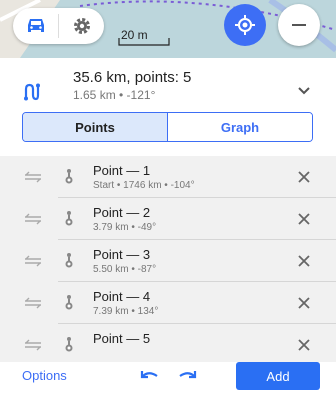 The height and width of the screenshot is (396, 336). What do you see at coordinates (122, 212) in the screenshot?
I see `point-name: Point — 2` at bounding box center [122, 212].